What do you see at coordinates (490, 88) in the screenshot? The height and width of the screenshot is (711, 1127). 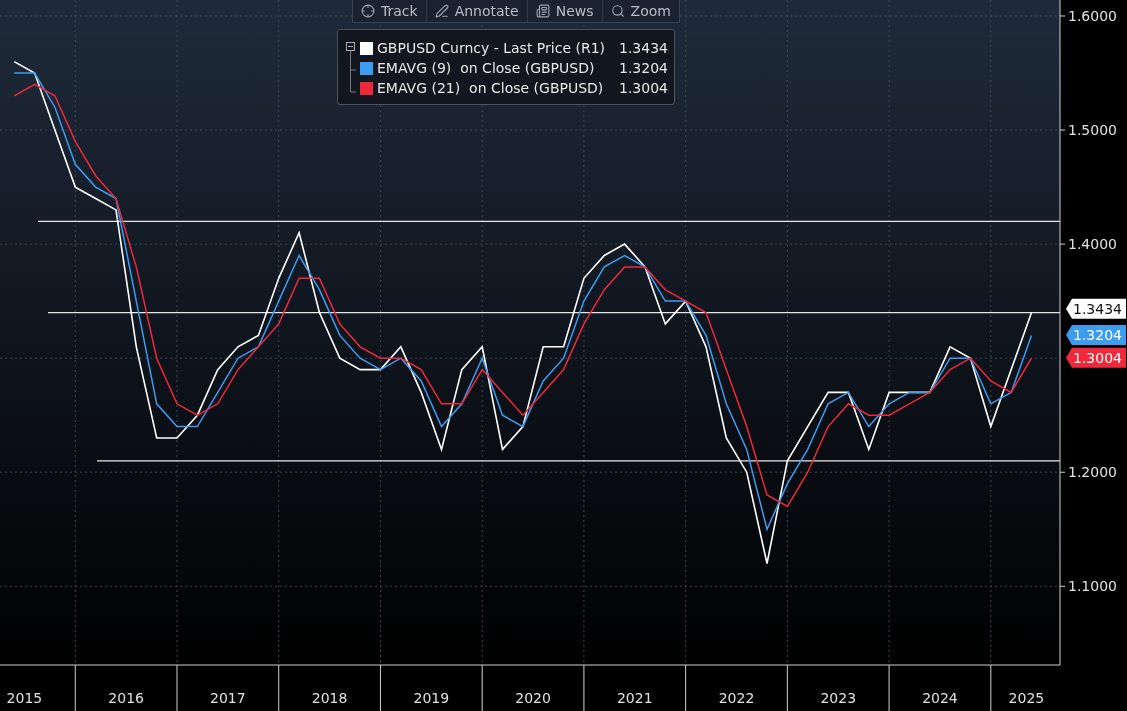 I see `legend-label: EMAVG (21) on Close (GBPUSD)` at bounding box center [490, 88].